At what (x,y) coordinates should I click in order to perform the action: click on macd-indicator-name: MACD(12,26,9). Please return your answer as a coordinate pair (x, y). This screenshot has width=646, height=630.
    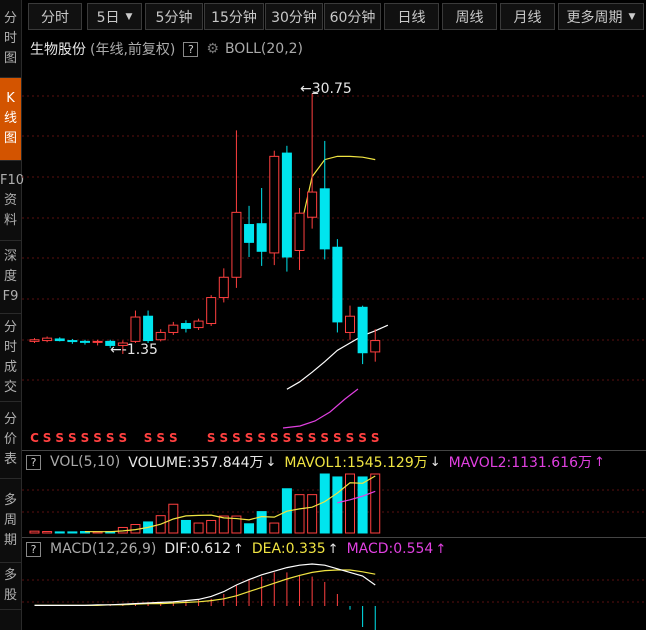
    Looking at the image, I should click on (103, 549).